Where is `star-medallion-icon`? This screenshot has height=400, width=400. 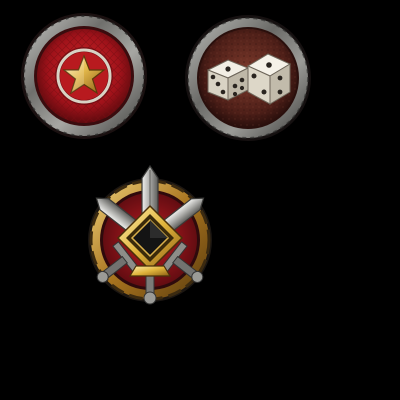 star-medallion-icon is located at coordinates (84, 76).